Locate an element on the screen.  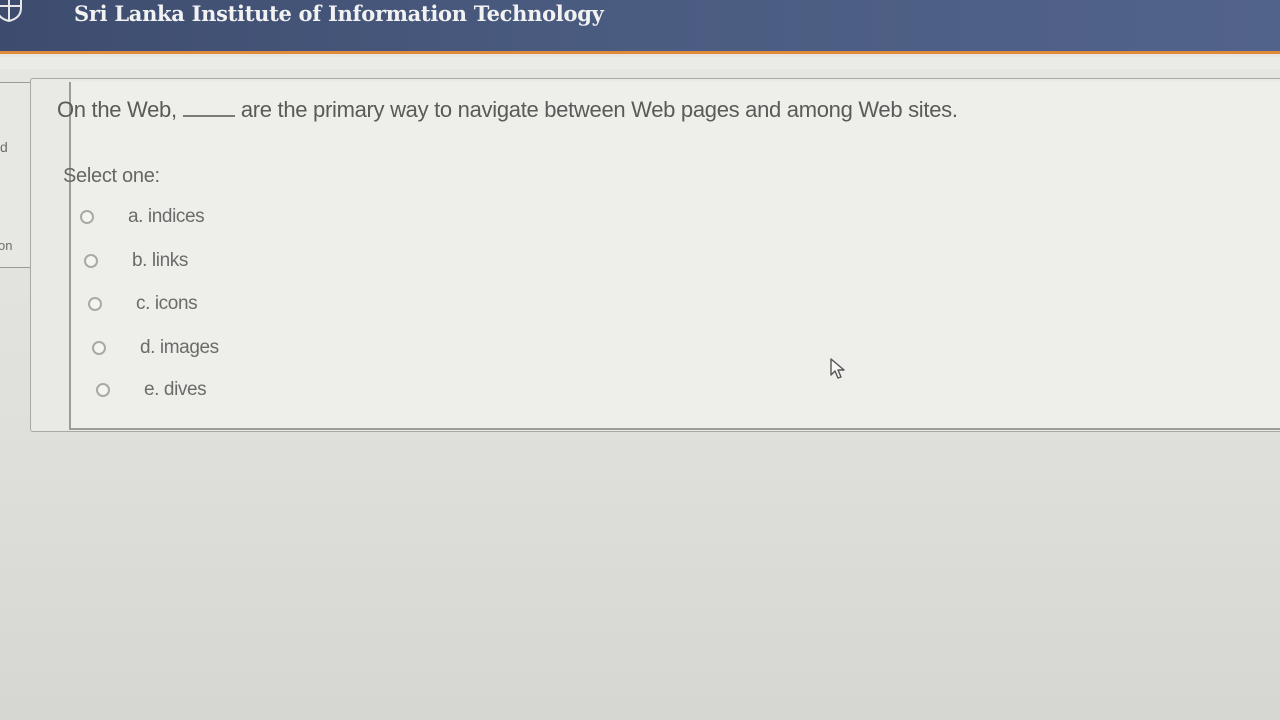
option-c: c. icons is located at coordinates (143, 304).